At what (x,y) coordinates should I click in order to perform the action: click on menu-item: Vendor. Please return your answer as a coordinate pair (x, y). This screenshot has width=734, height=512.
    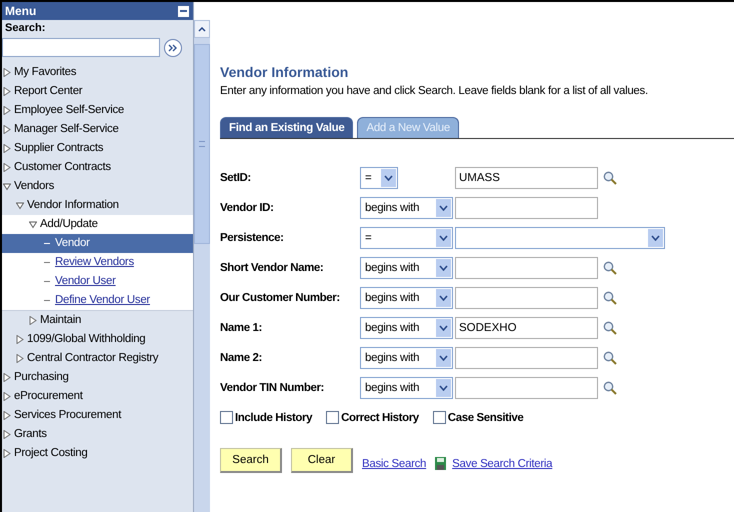
    Looking at the image, I should click on (97, 243).